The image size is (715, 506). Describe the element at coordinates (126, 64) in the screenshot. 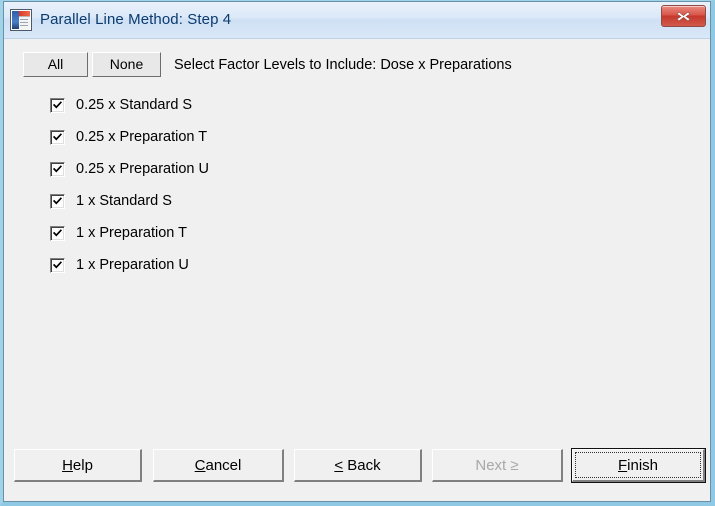

I see `select-none-button: None` at that location.